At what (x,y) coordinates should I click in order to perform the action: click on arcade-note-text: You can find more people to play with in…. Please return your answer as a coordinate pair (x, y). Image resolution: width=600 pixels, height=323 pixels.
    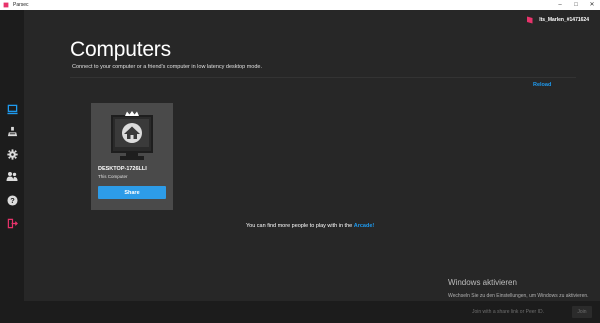
    Looking at the image, I should click on (300, 226).